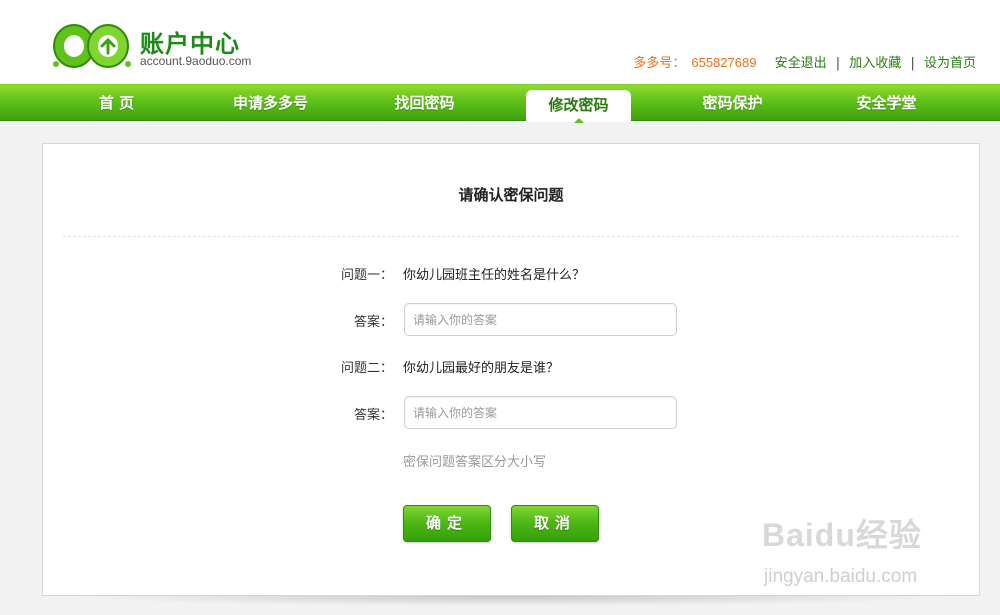 The width and height of the screenshot is (1000, 615). What do you see at coordinates (578, 106) in the screenshot?
I see `nav-item-change-password: 修改密码` at bounding box center [578, 106].